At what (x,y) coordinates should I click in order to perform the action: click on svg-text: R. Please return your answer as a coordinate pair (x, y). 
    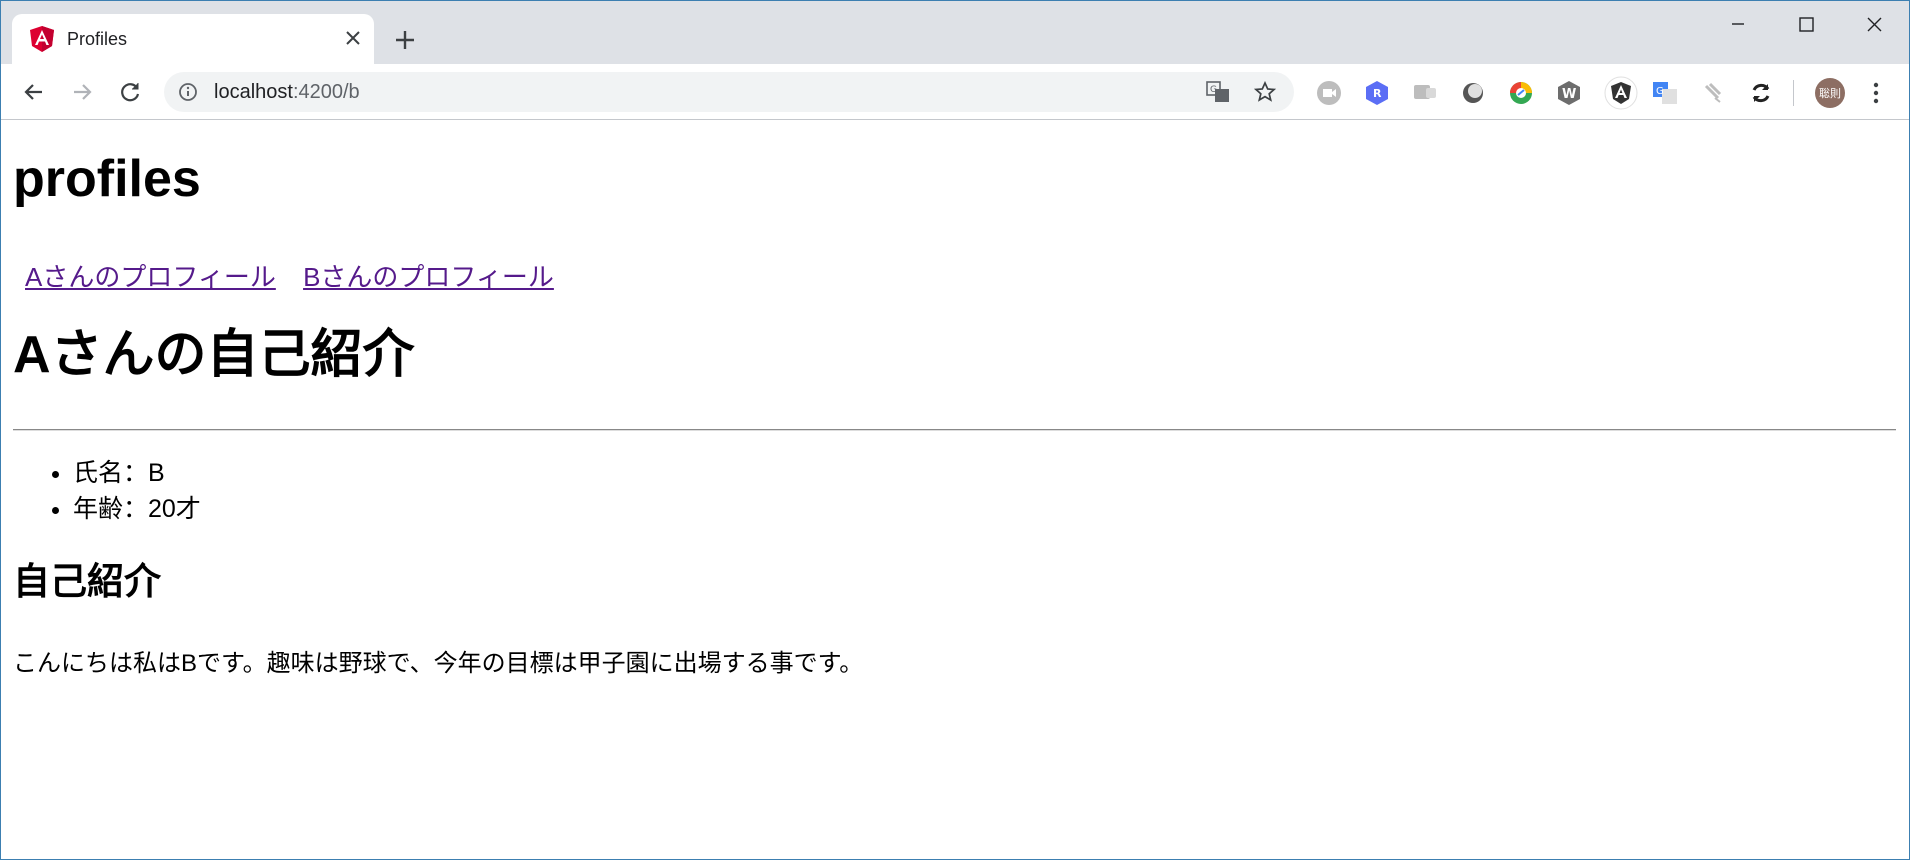
    Looking at the image, I should click on (1377, 93).